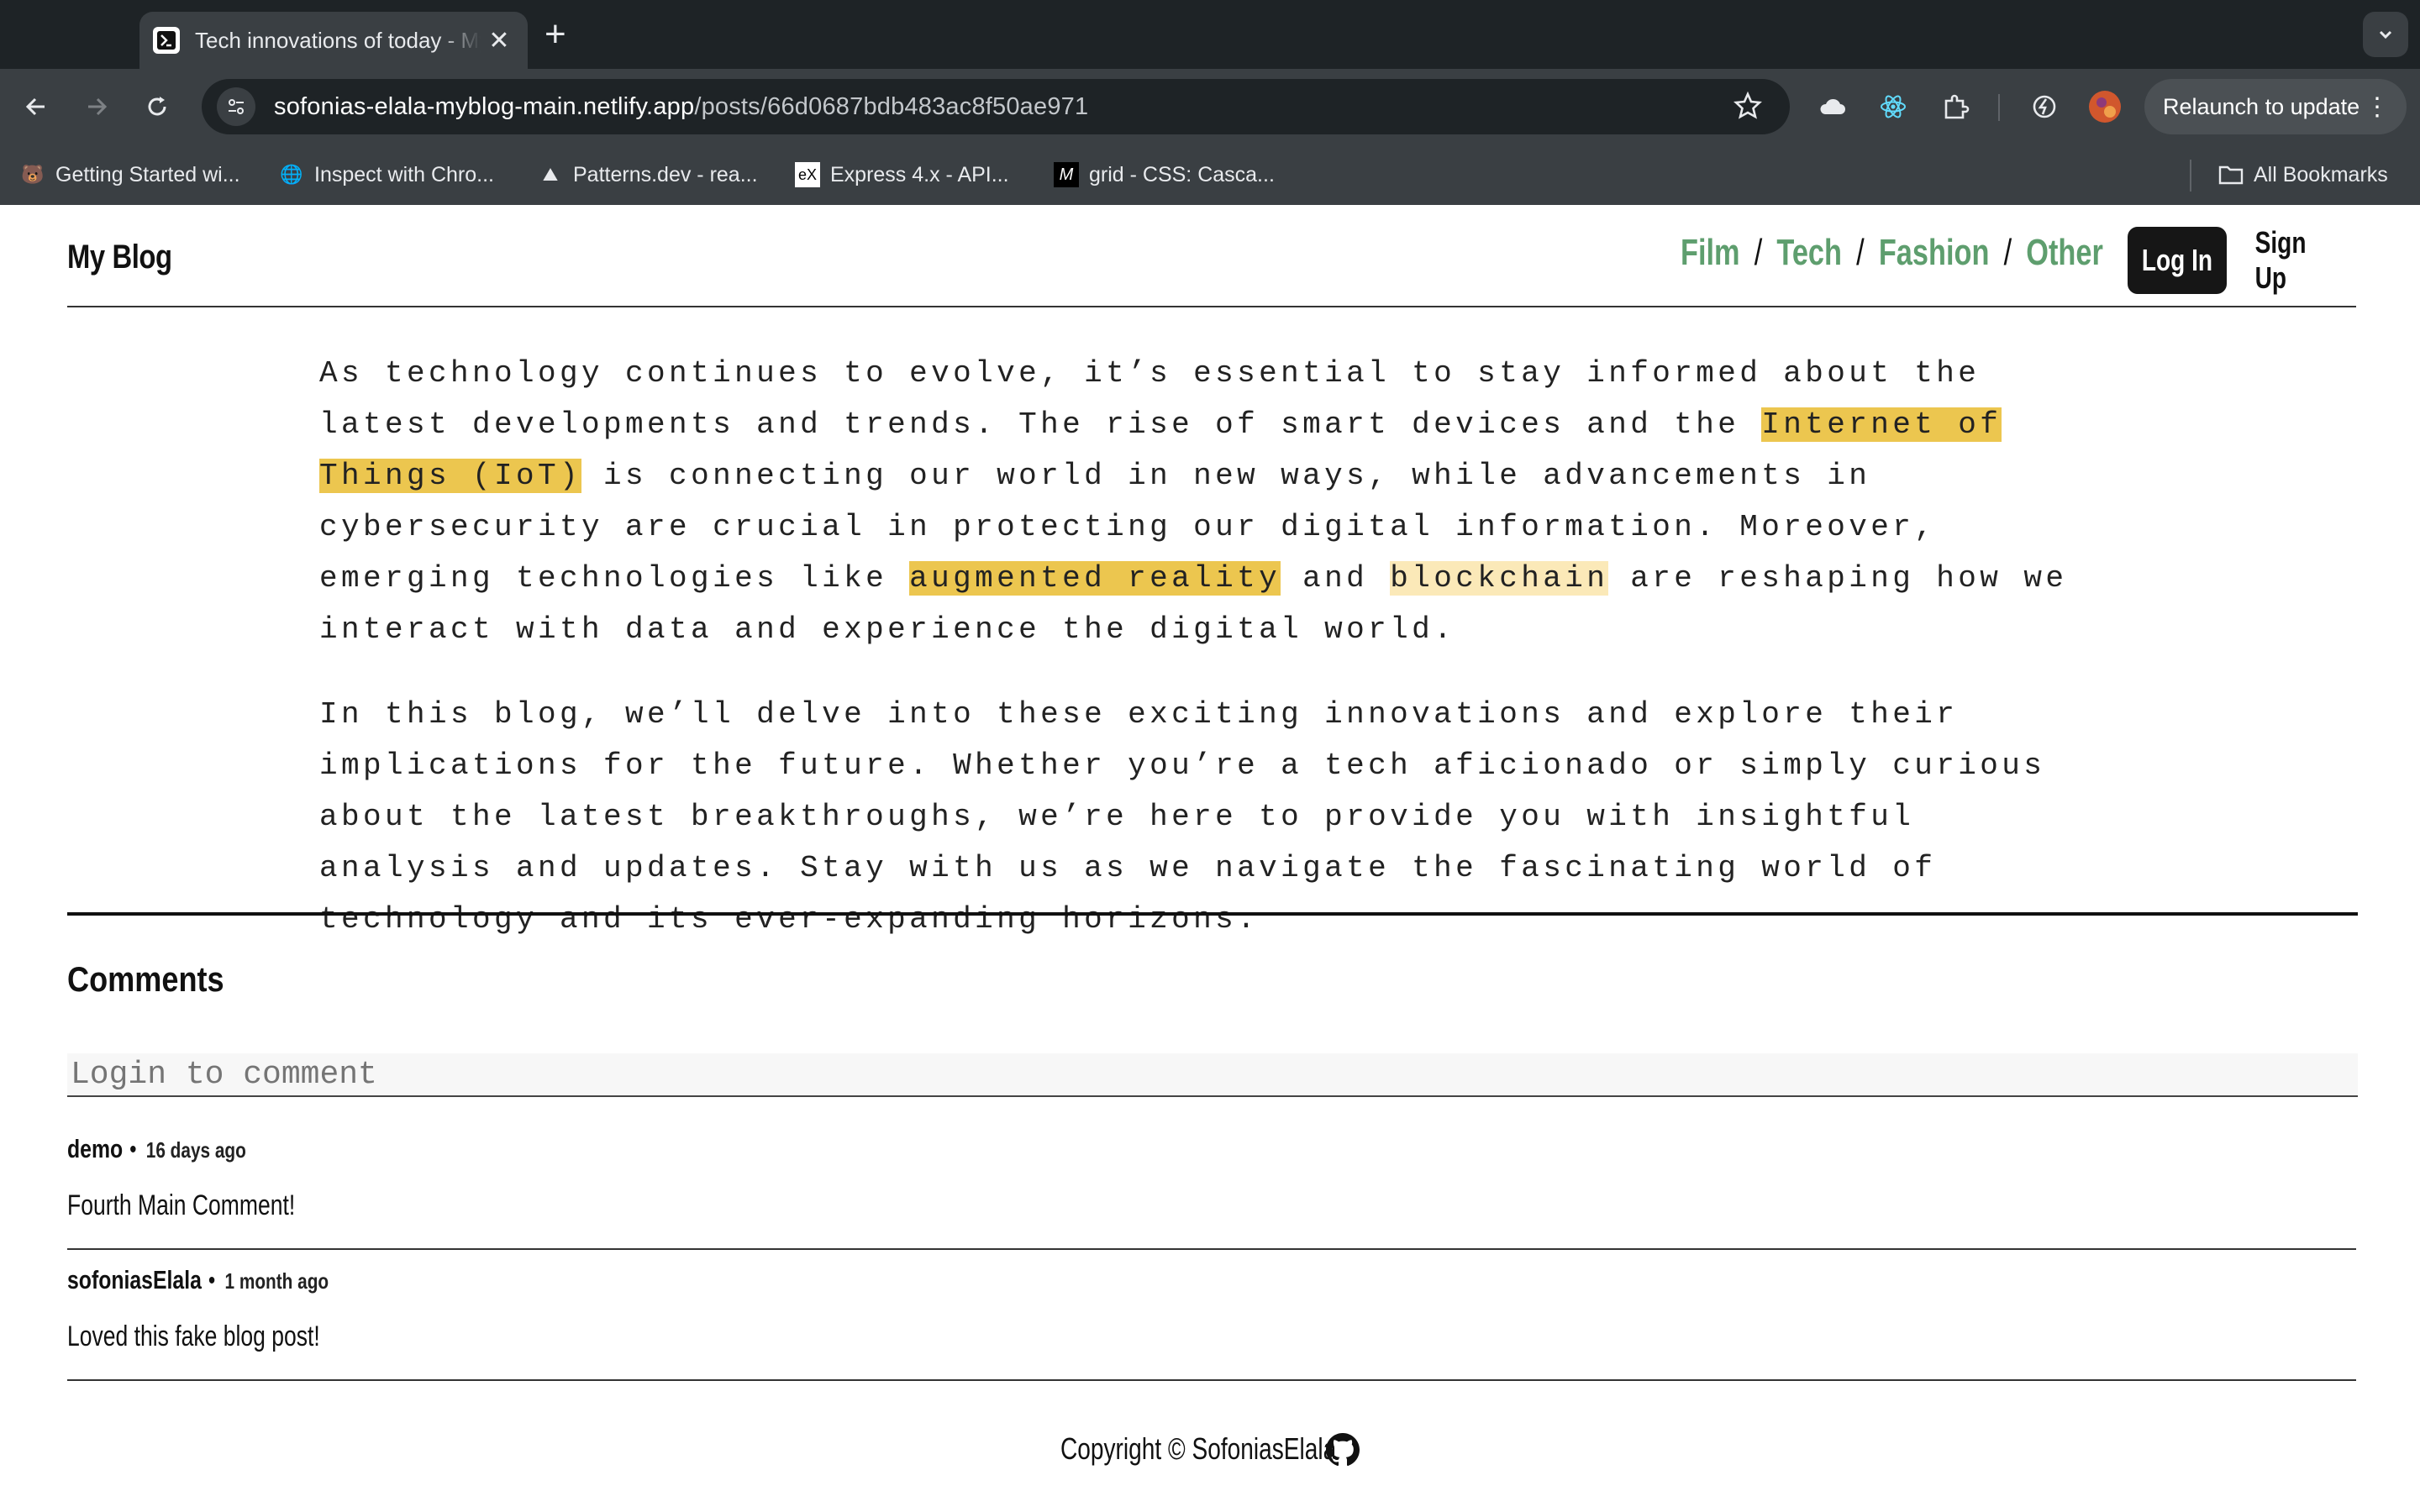 This screenshot has width=2420, height=1512. I want to click on comments-heading: Comments, so click(146, 979).